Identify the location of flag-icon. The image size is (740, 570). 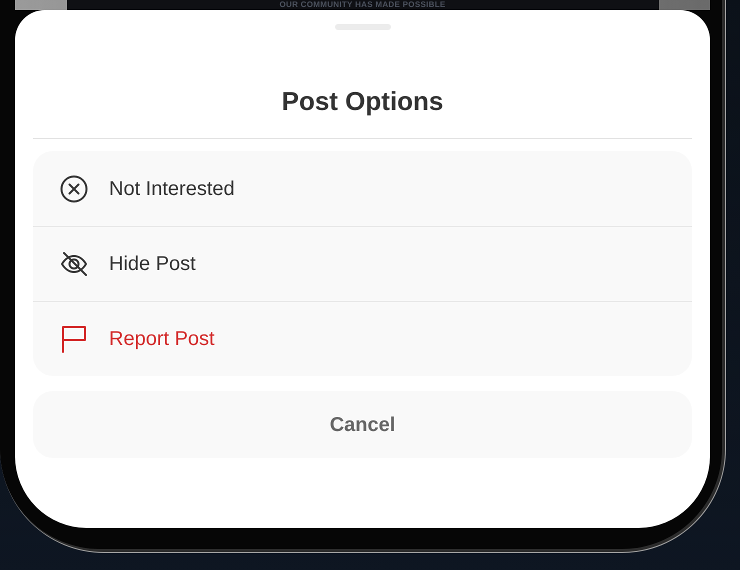
(74, 339).